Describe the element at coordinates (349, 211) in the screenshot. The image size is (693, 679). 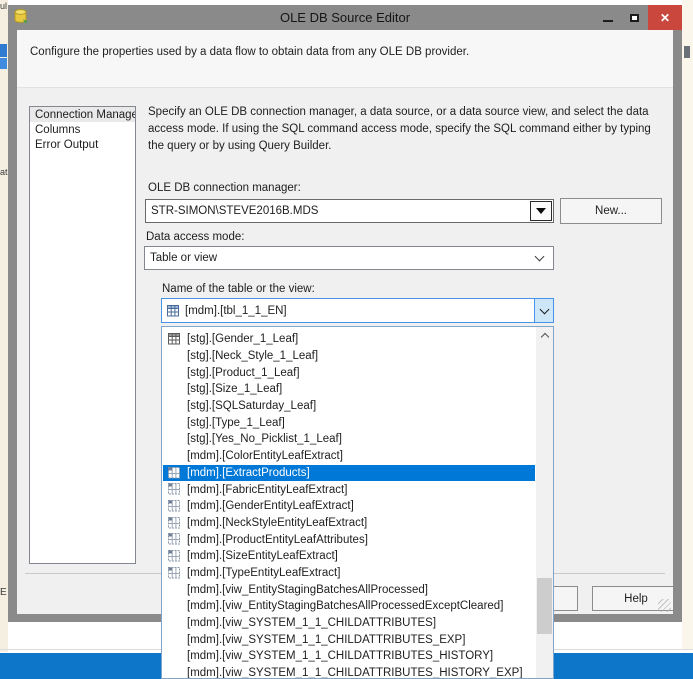
I see `connection-manager-combobox: STR-SIMON\STEVE2016B.MDS` at that location.